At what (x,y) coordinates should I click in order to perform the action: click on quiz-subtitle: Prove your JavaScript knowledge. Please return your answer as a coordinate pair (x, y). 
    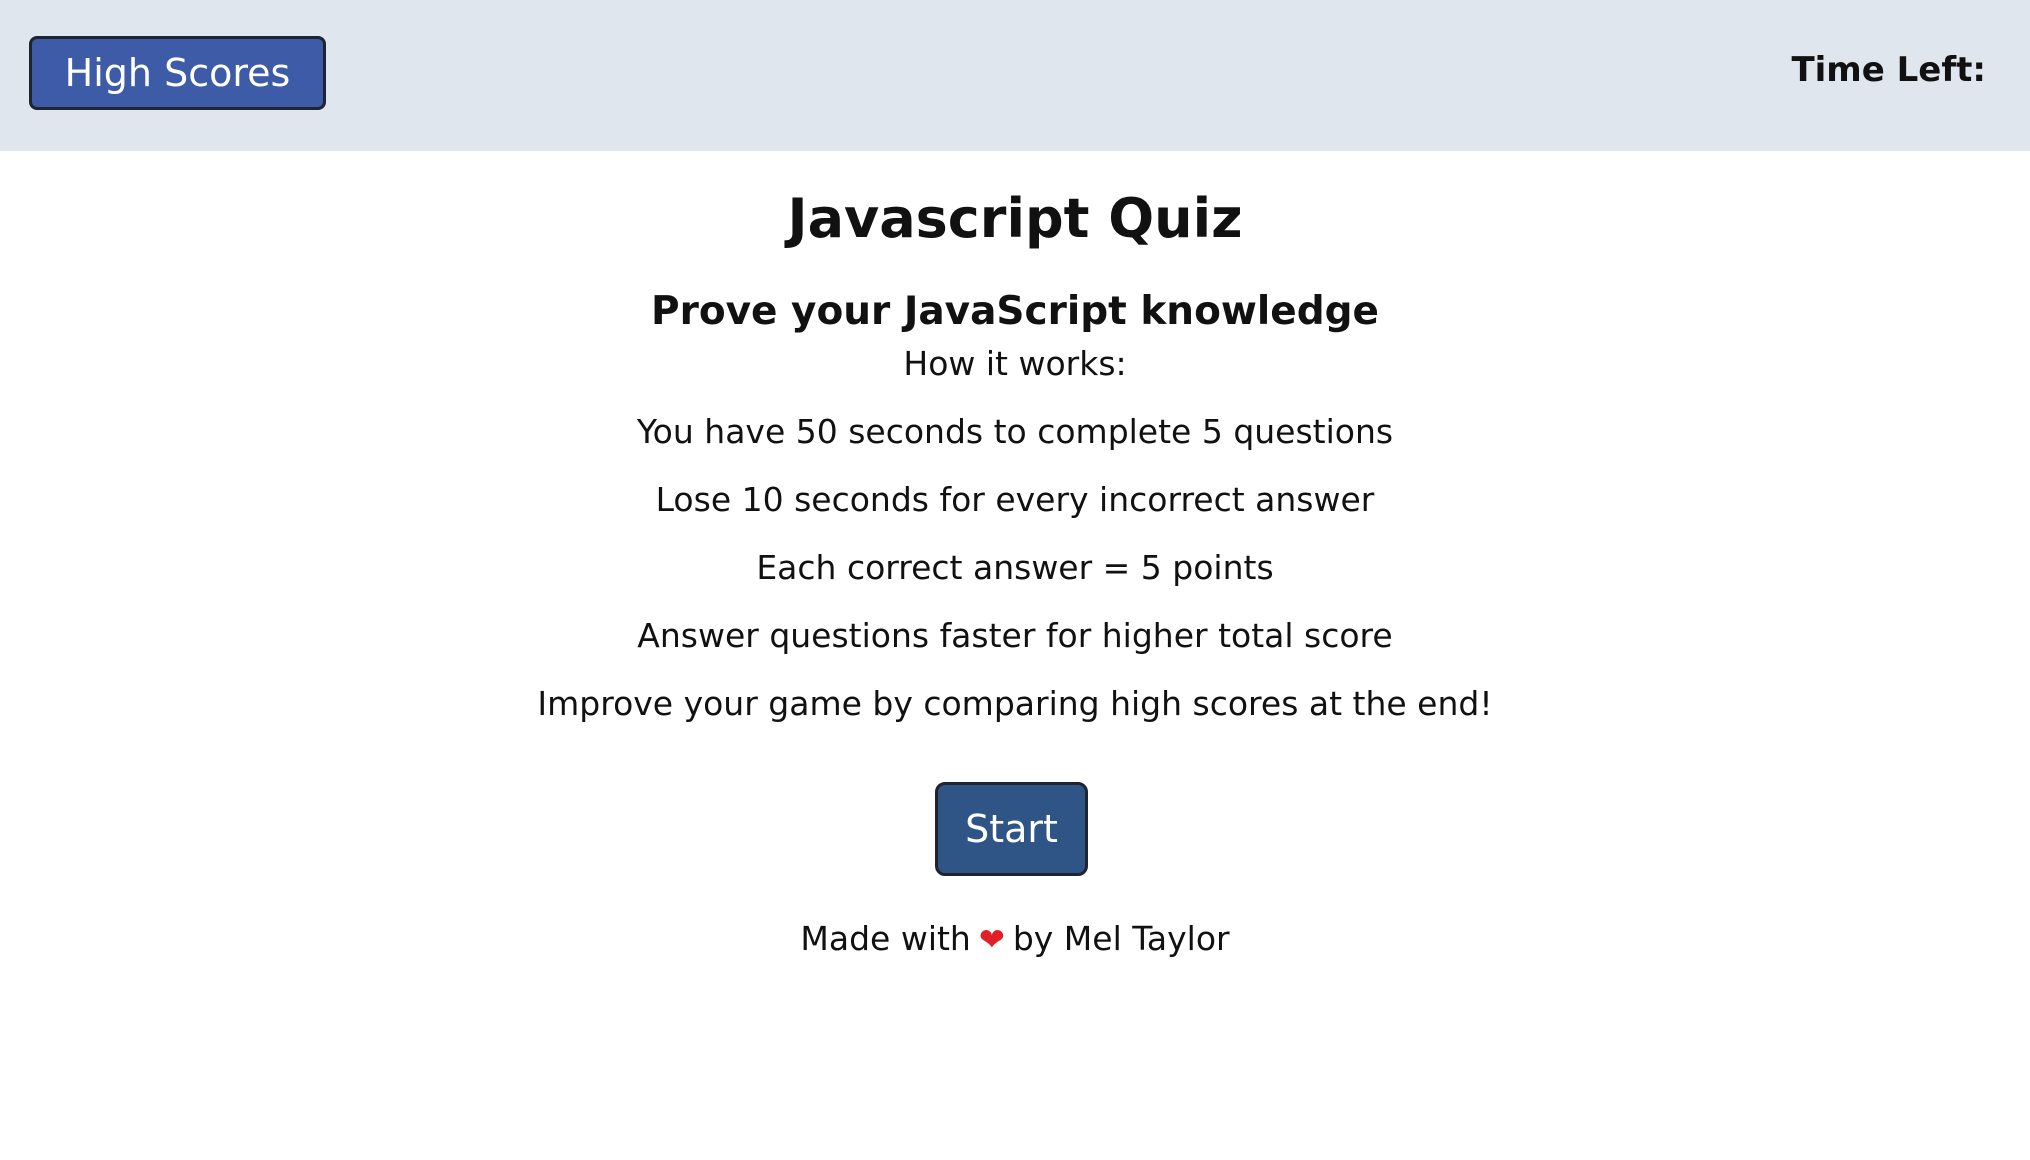
    Looking at the image, I should click on (1015, 311).